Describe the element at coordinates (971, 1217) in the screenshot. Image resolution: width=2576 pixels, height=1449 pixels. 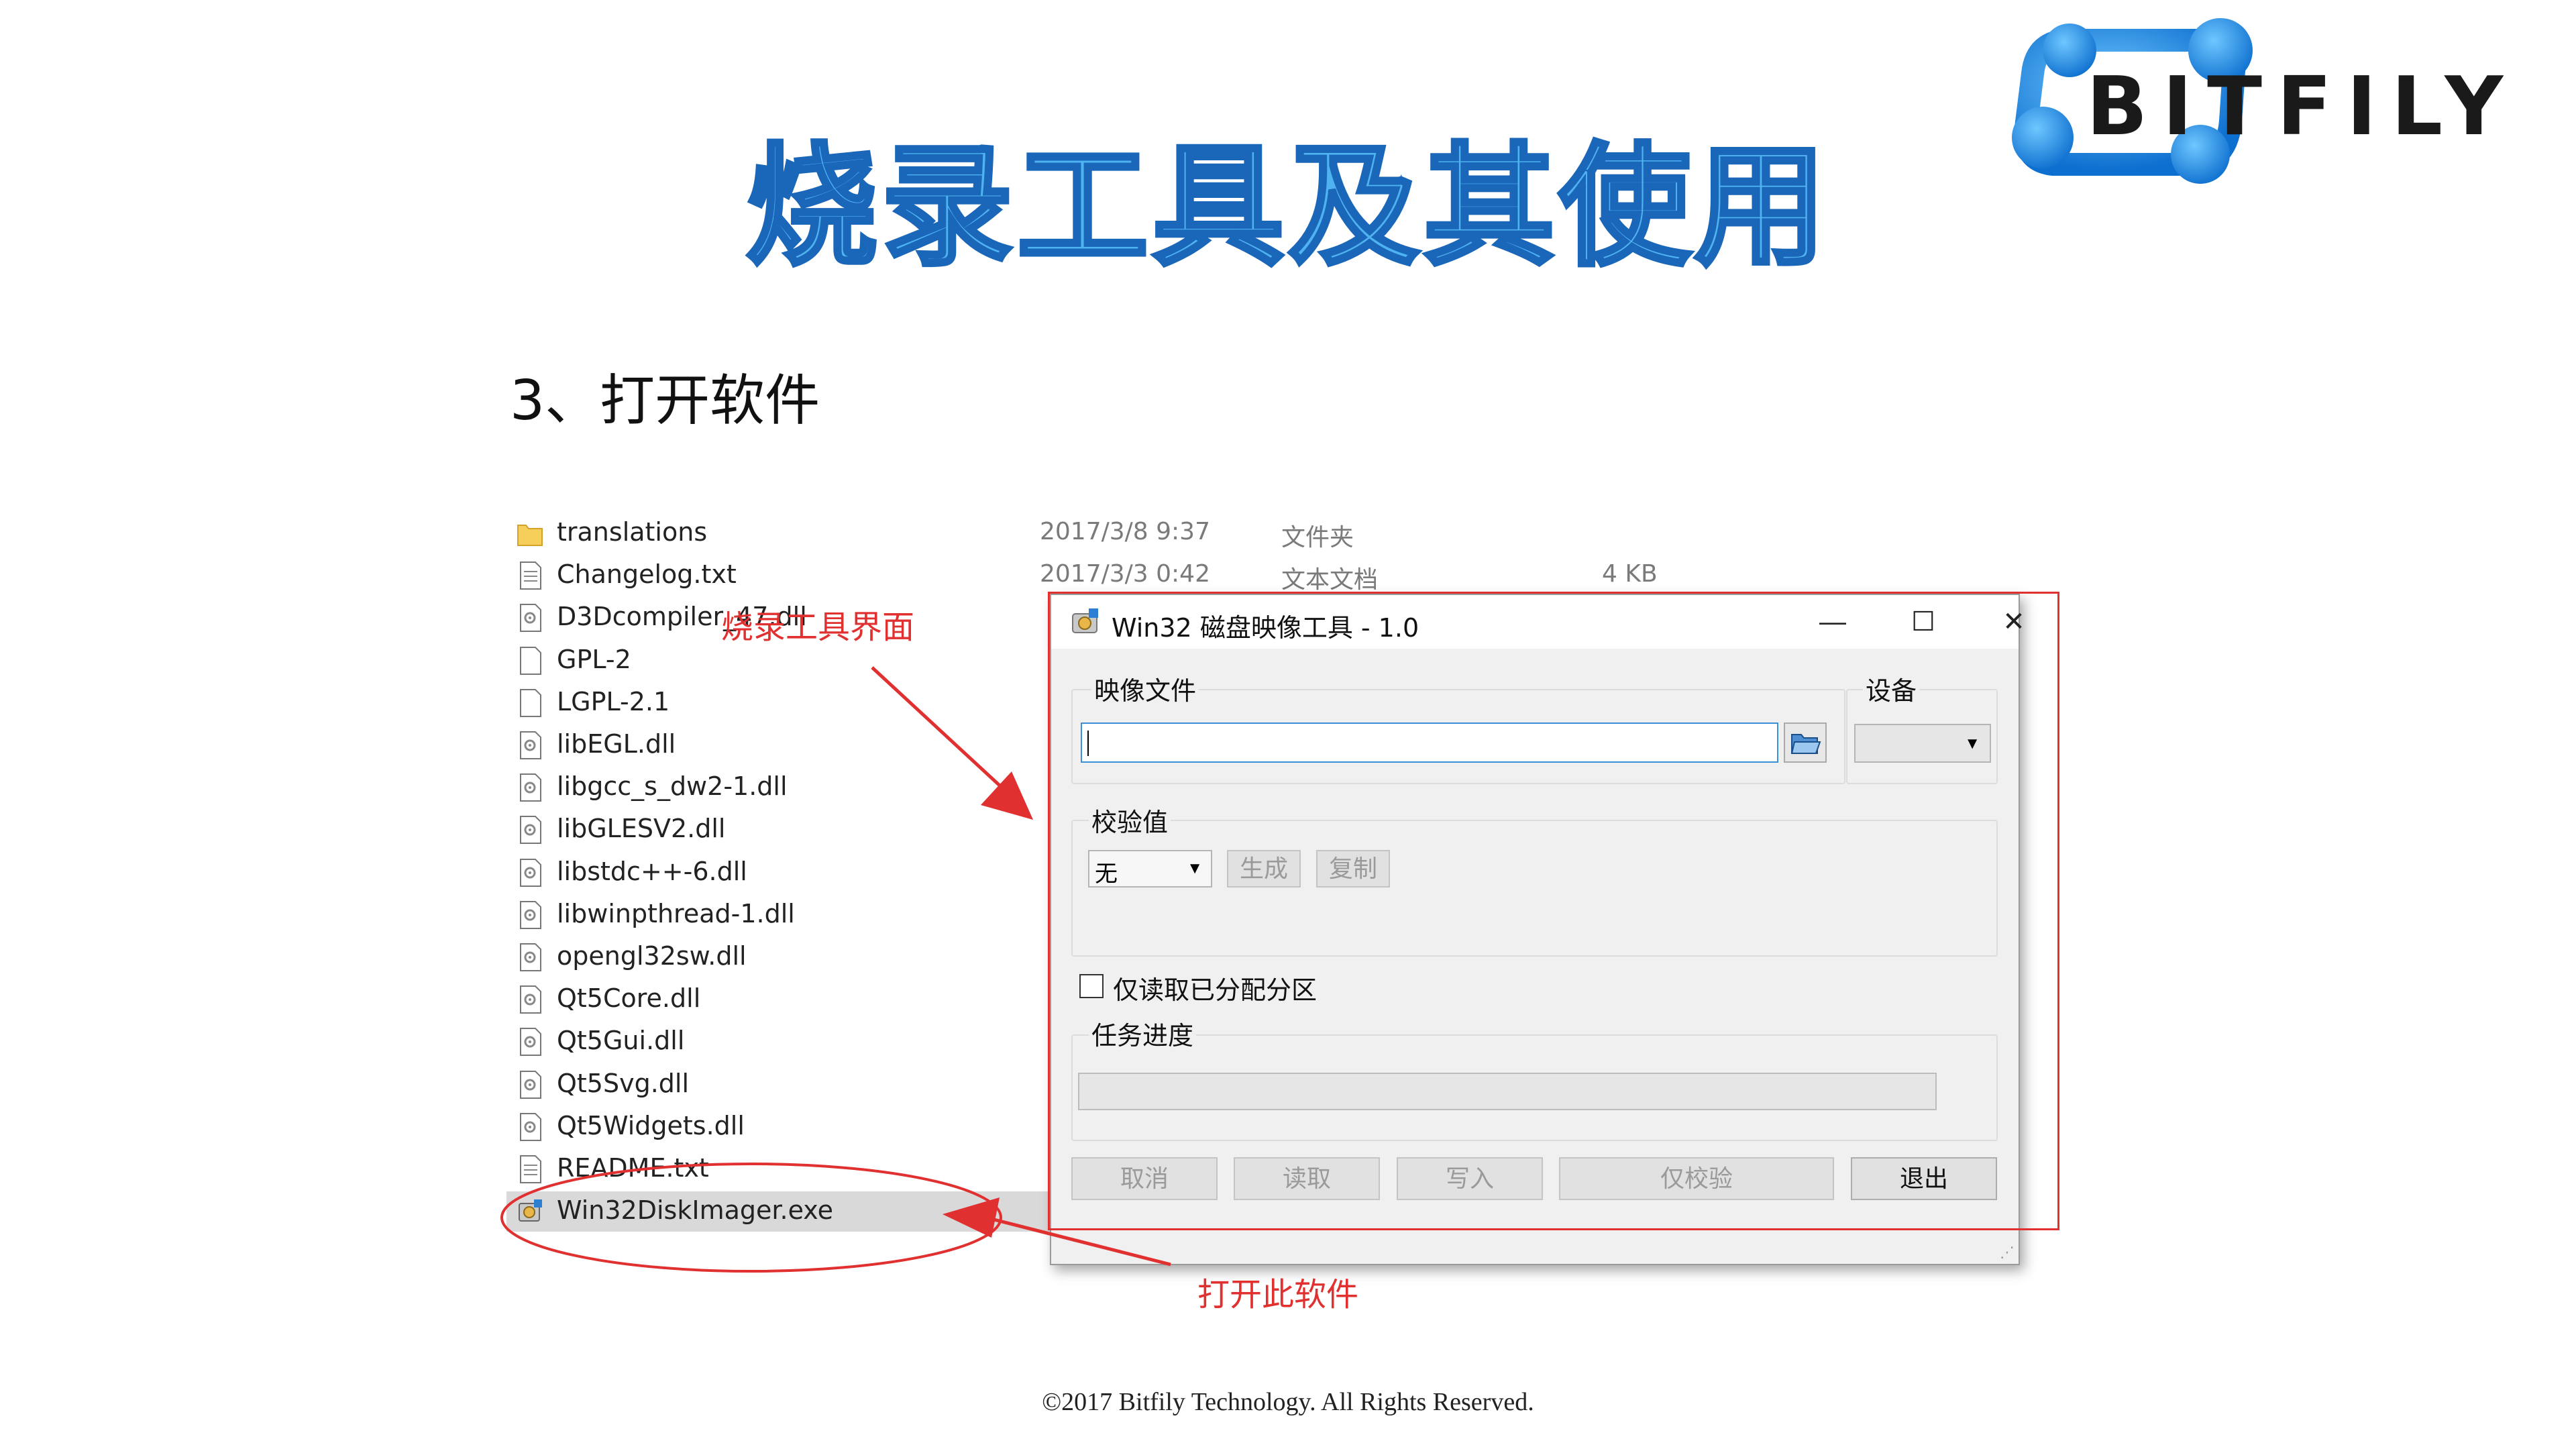
I see `arrow-to-exe-head` at that location.